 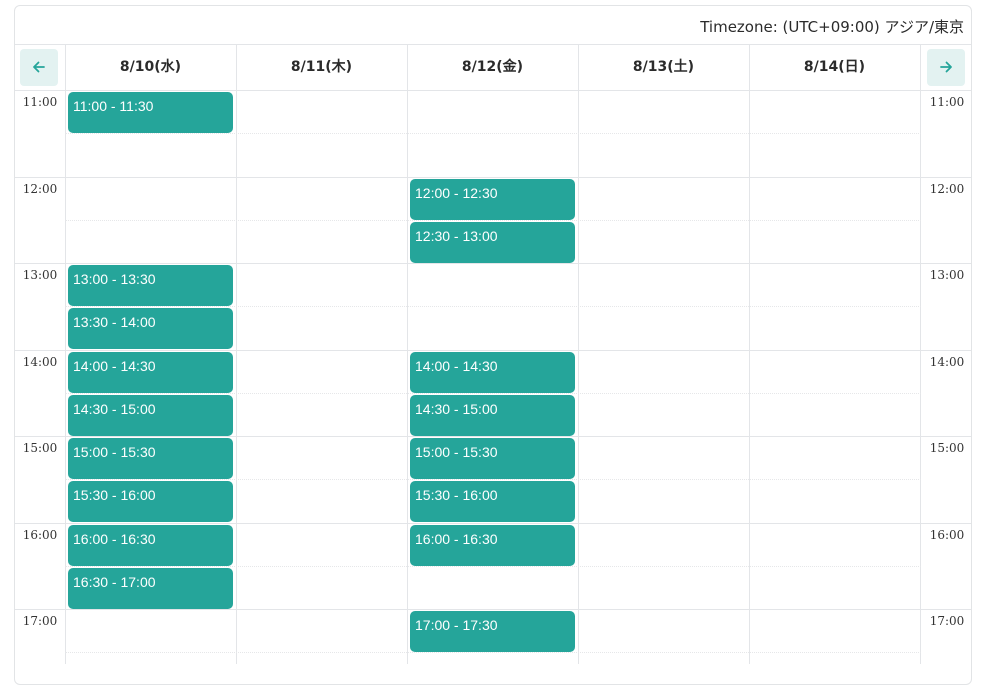 I want to click on day-header: 8/13(土), so click(x=663, y=67).